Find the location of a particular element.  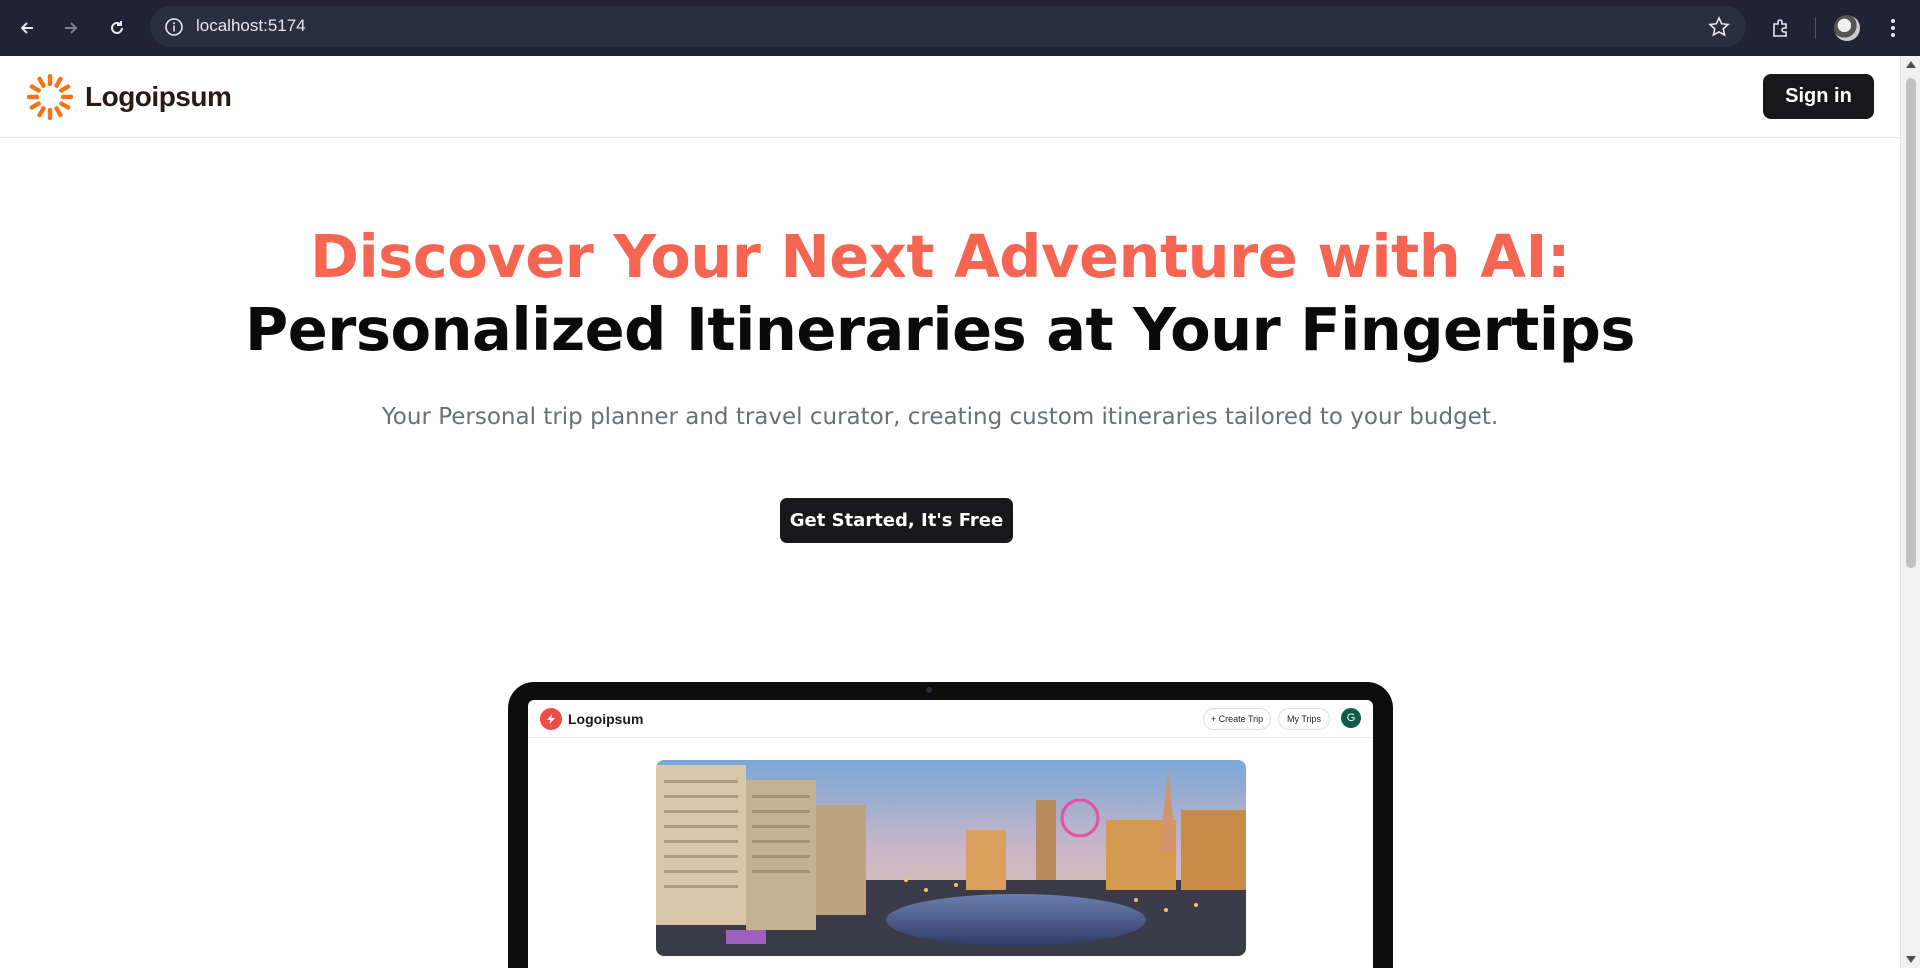

preview-brand-name: Logoipsum is located at coordinates (606, 719).